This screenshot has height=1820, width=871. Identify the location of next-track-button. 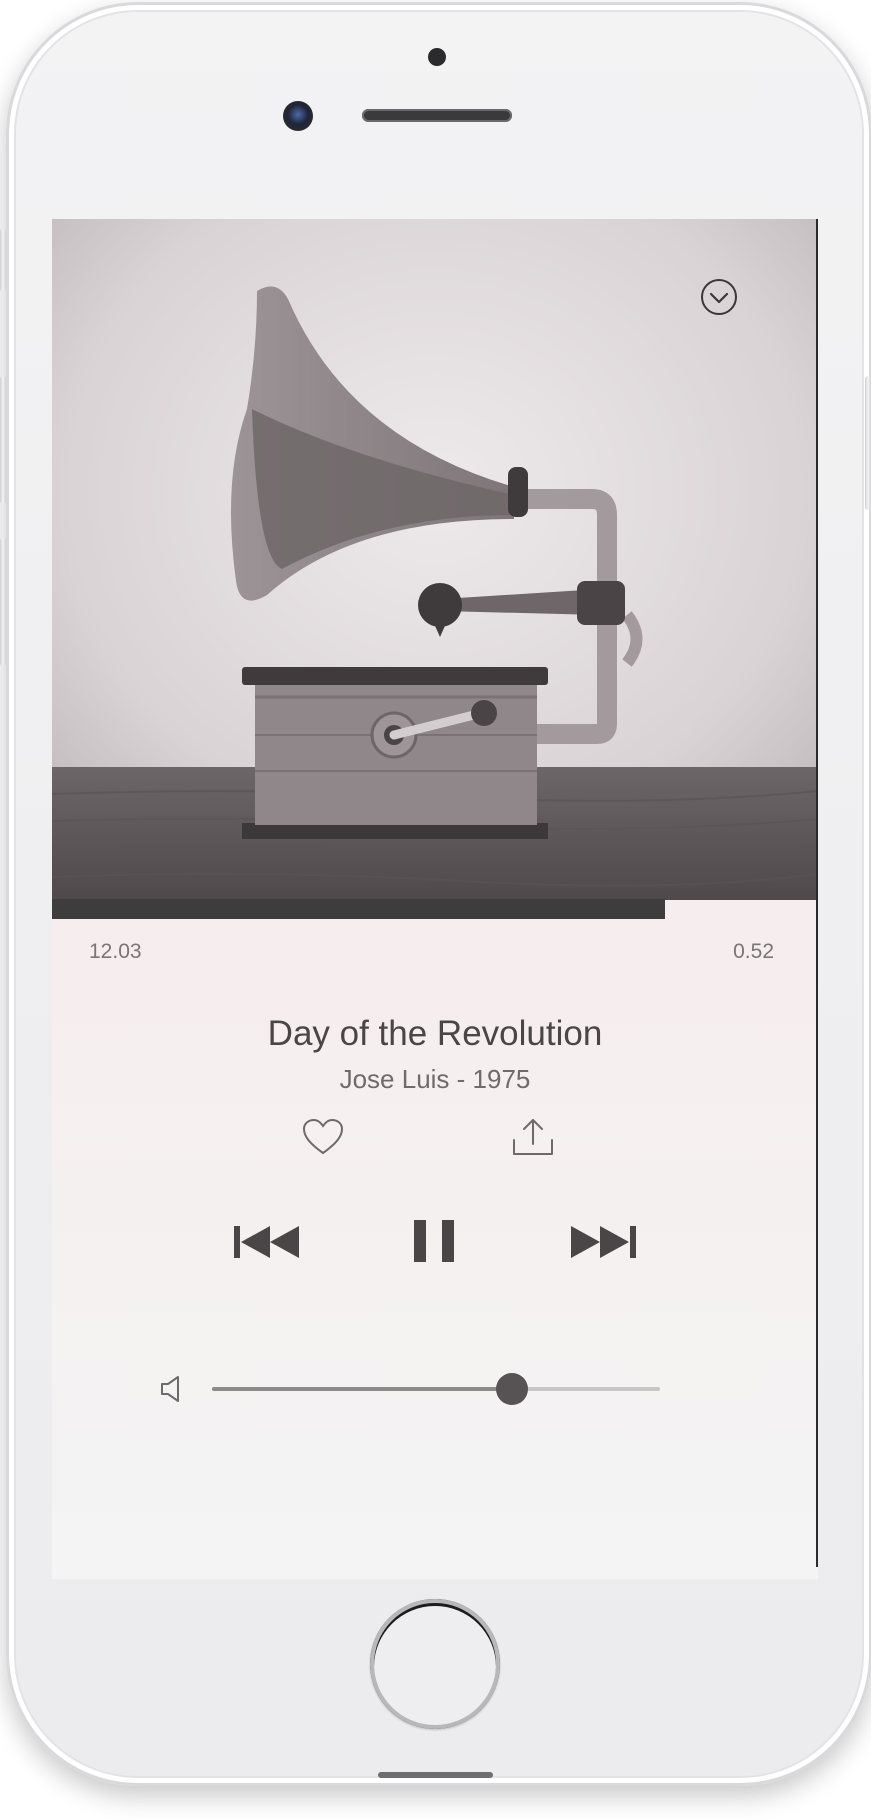
(603, 1242).